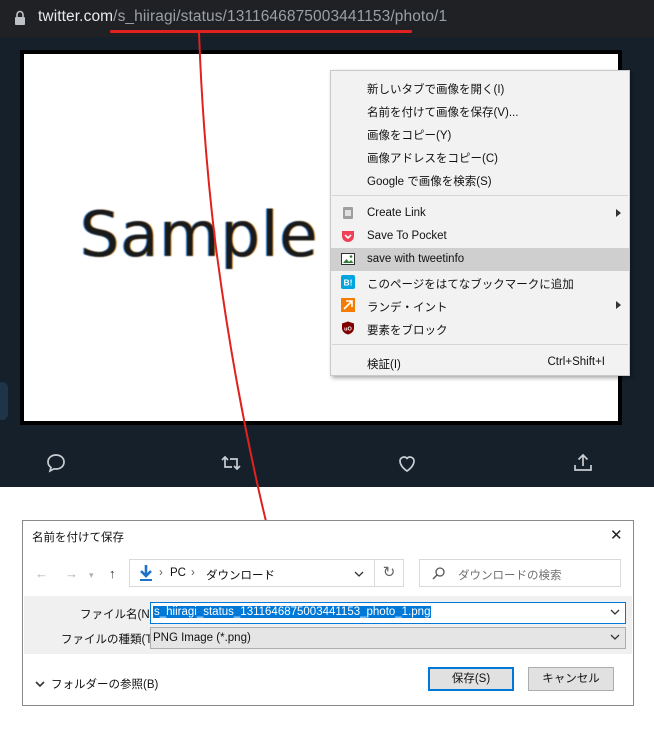  Describe the element at coordinates (480, 362) in the screenshot. I see `menu-inspect: 検証(I) Ctrl+Shift+I` at that location.